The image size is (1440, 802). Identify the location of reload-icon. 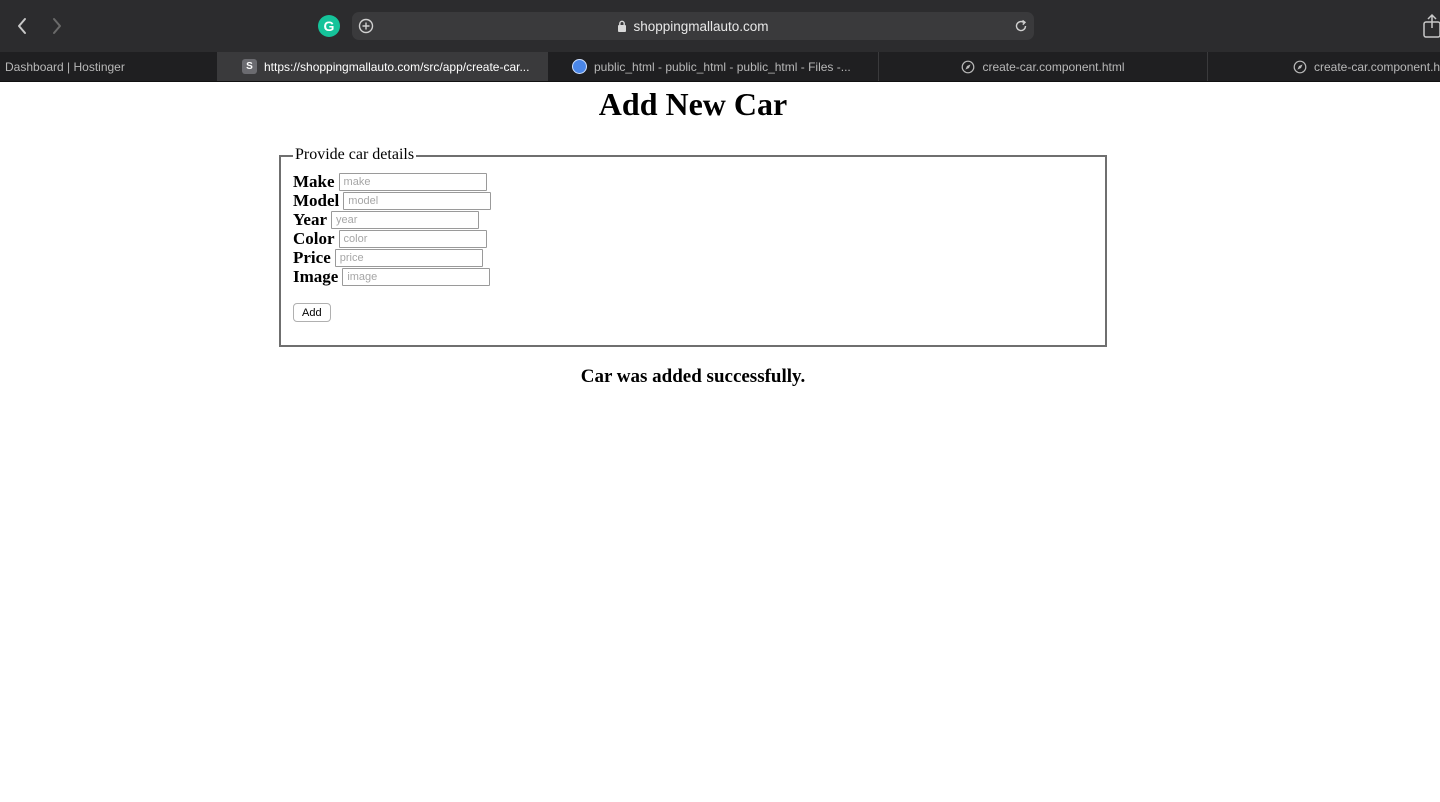
(1021, 26).